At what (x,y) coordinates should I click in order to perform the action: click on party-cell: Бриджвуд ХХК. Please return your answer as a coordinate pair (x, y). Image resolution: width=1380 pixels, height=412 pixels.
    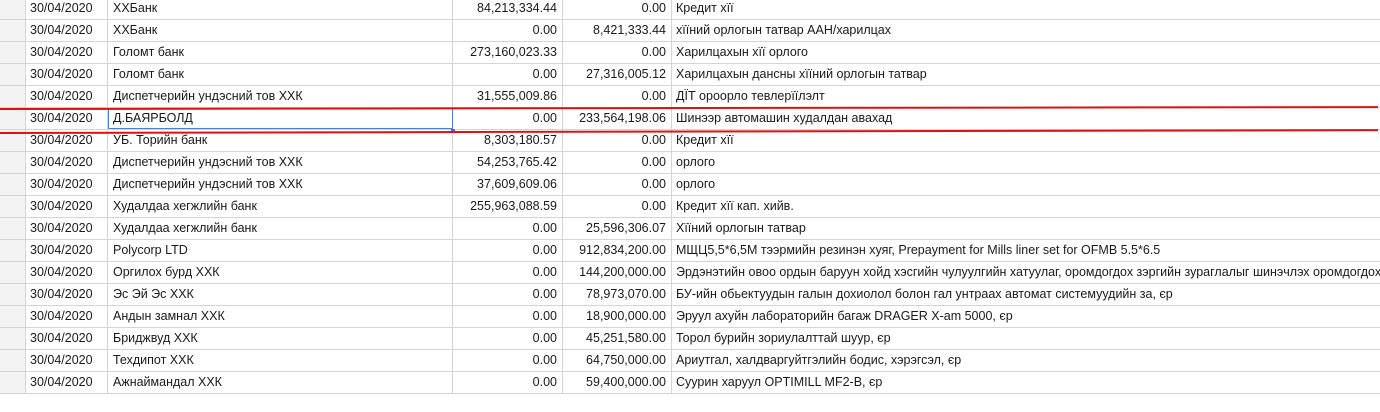
    Looking at the image, I should click on (280, 338).